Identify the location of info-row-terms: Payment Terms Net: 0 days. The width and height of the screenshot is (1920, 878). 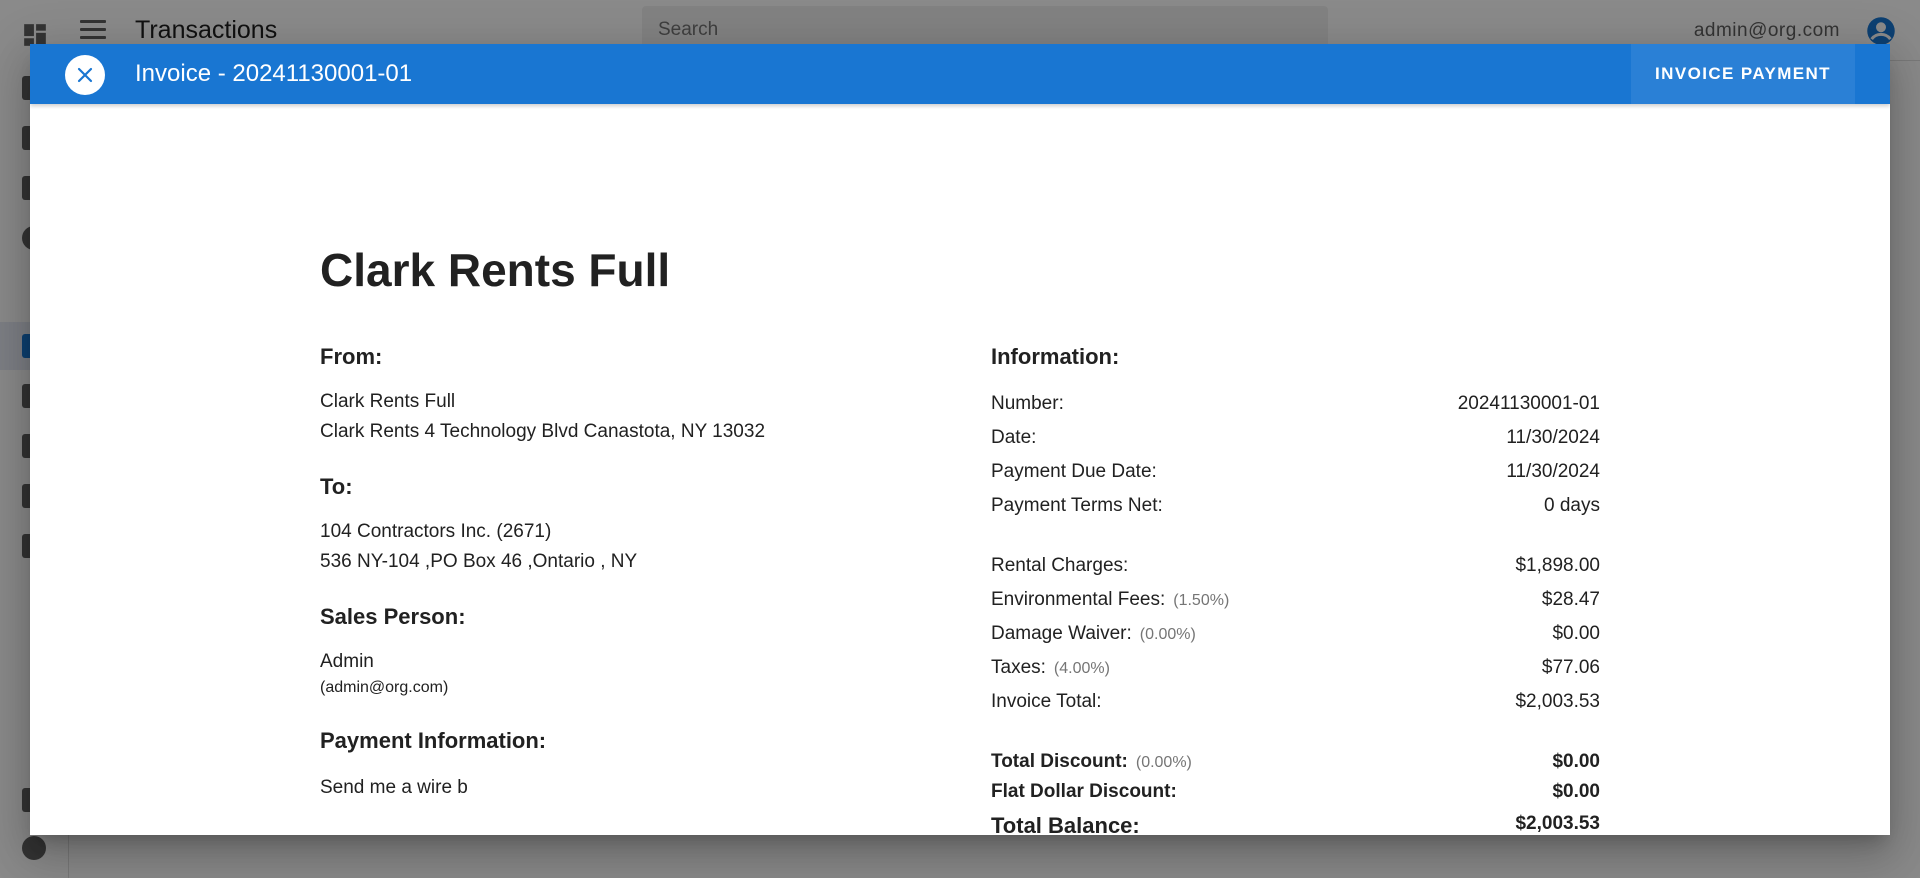
(1295, 507).